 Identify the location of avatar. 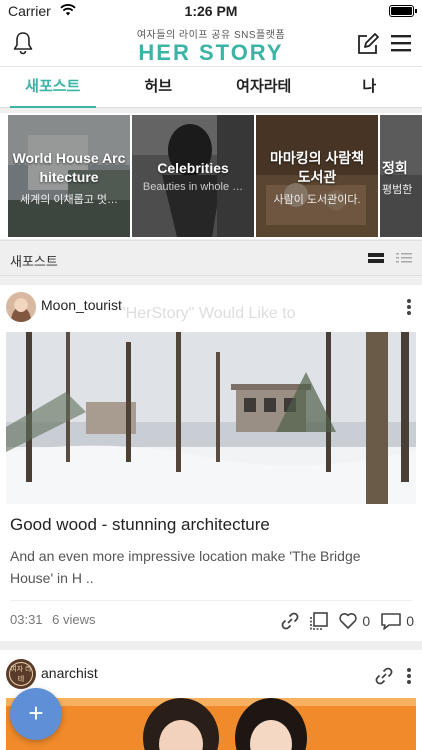
(21, 307).